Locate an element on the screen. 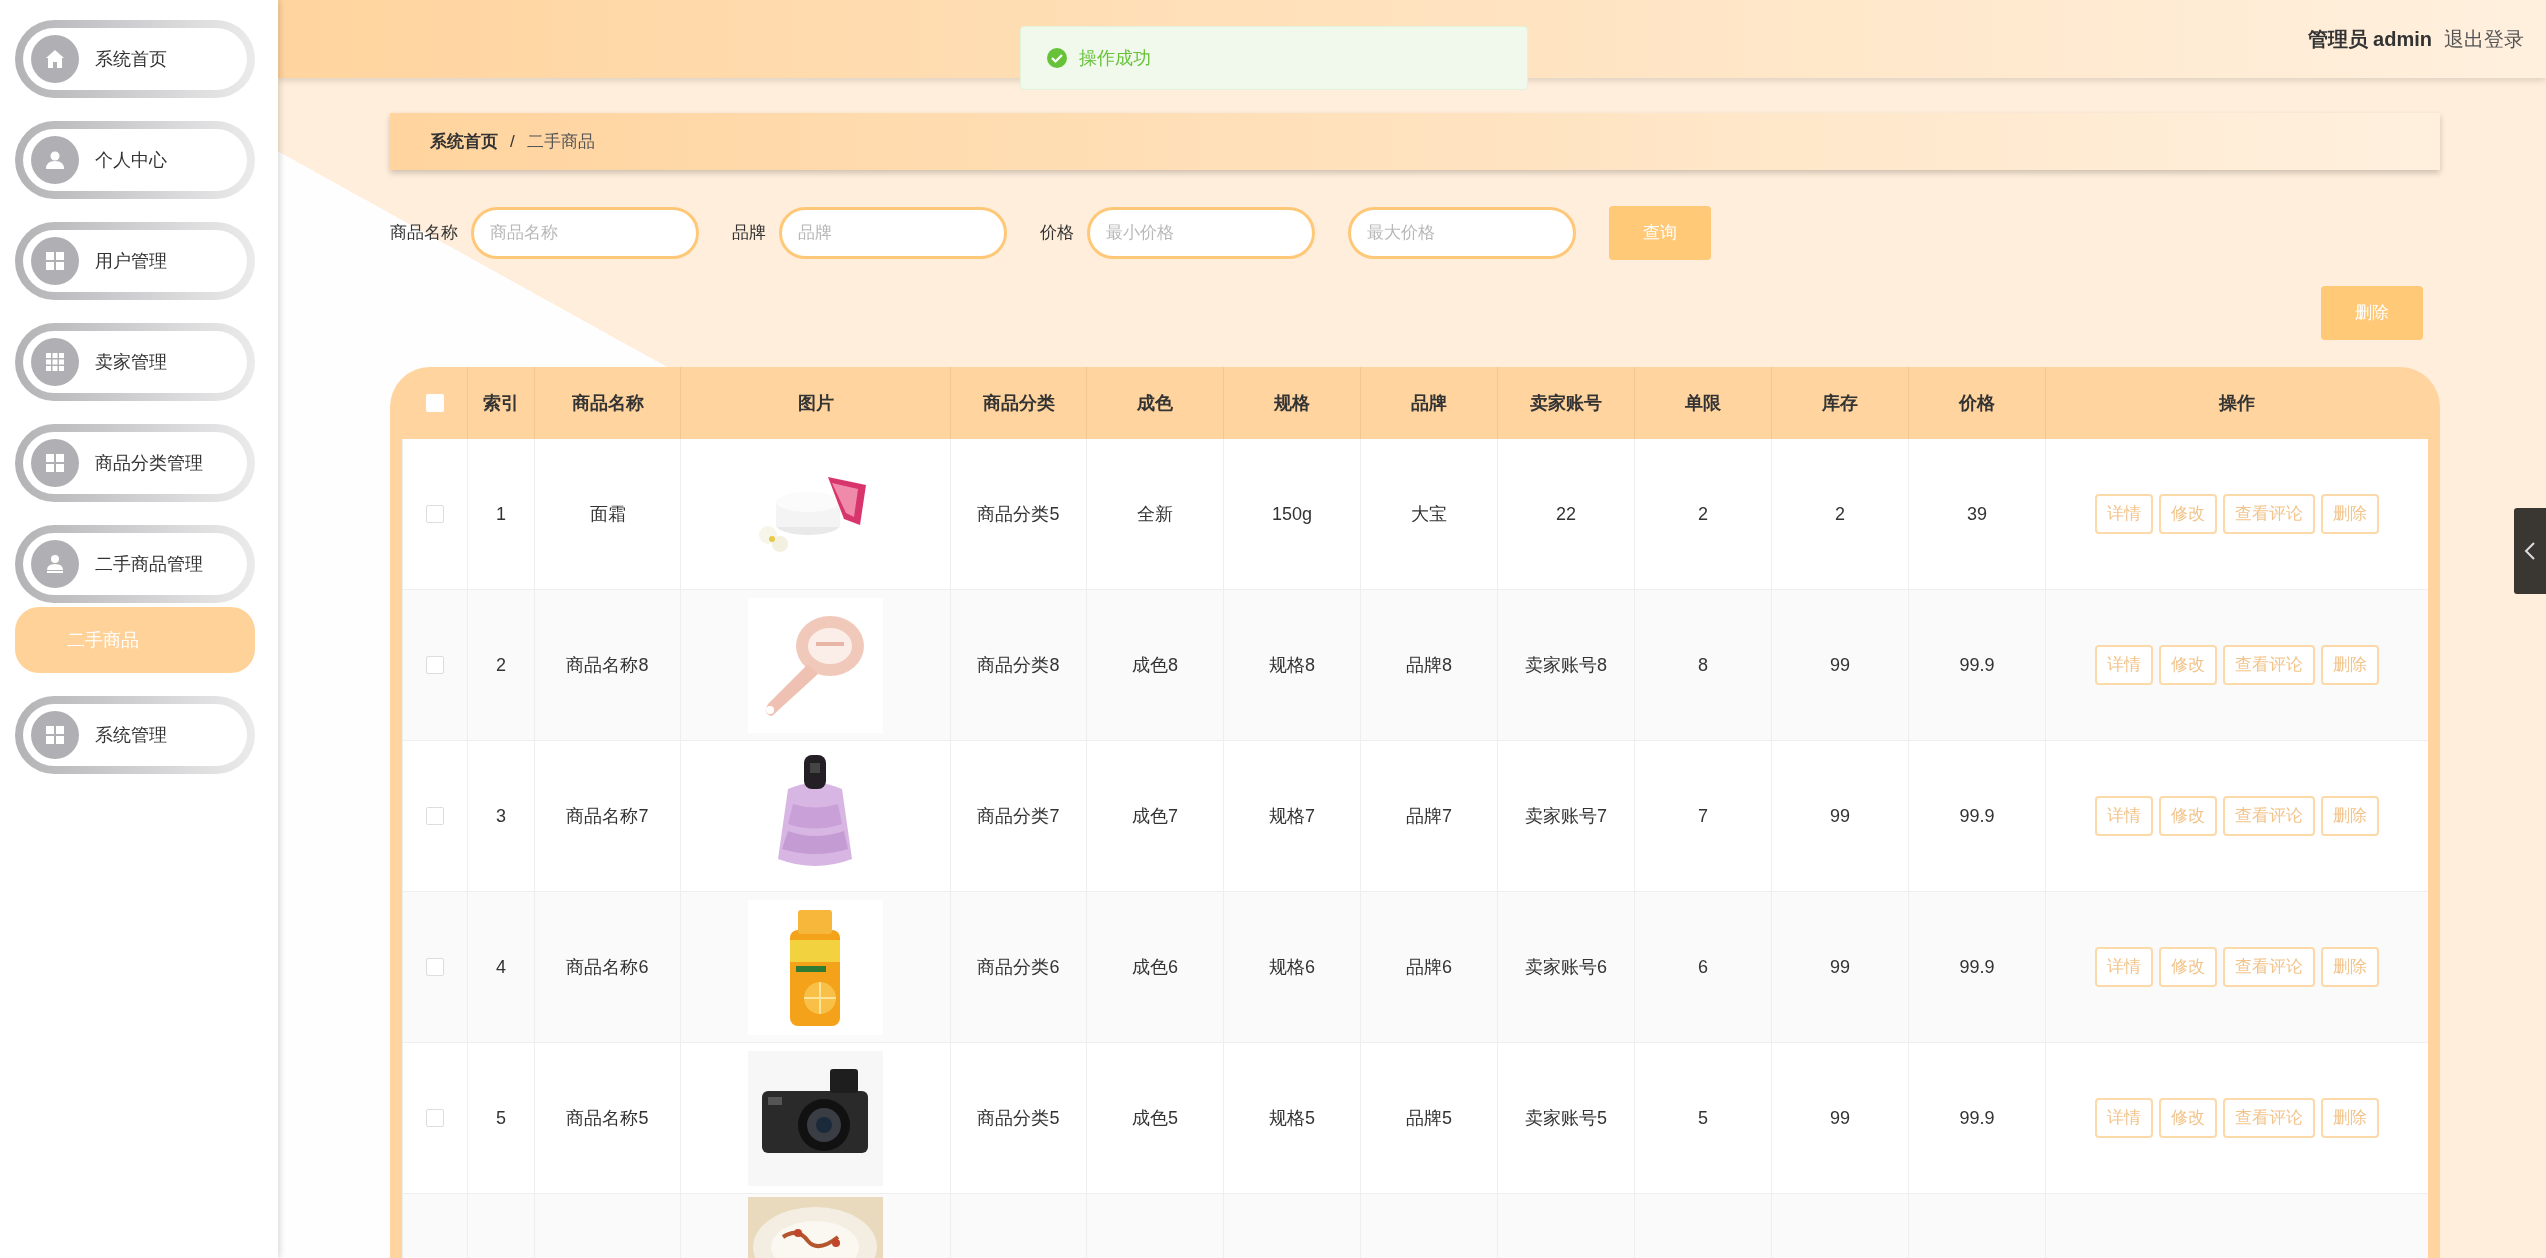 This screenshot has width=2546, height=1258. user-label: 管理员 admin is located at coordinates (2369, 39).